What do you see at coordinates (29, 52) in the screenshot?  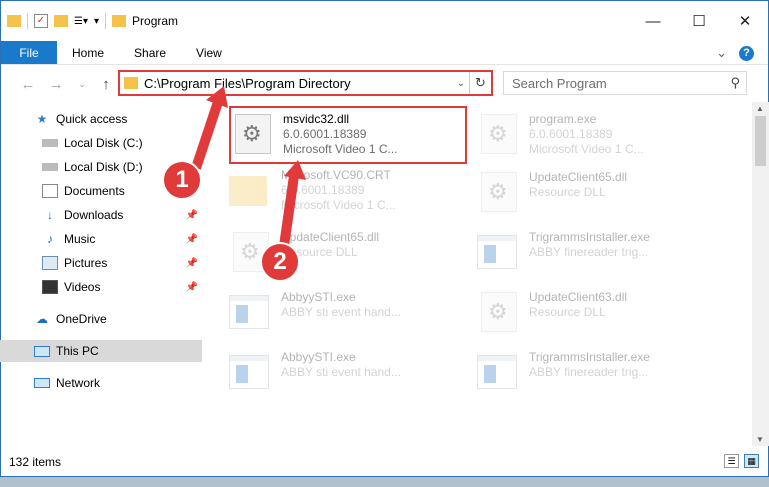 I see `tab-file: File` at bounding box center [29, 52].